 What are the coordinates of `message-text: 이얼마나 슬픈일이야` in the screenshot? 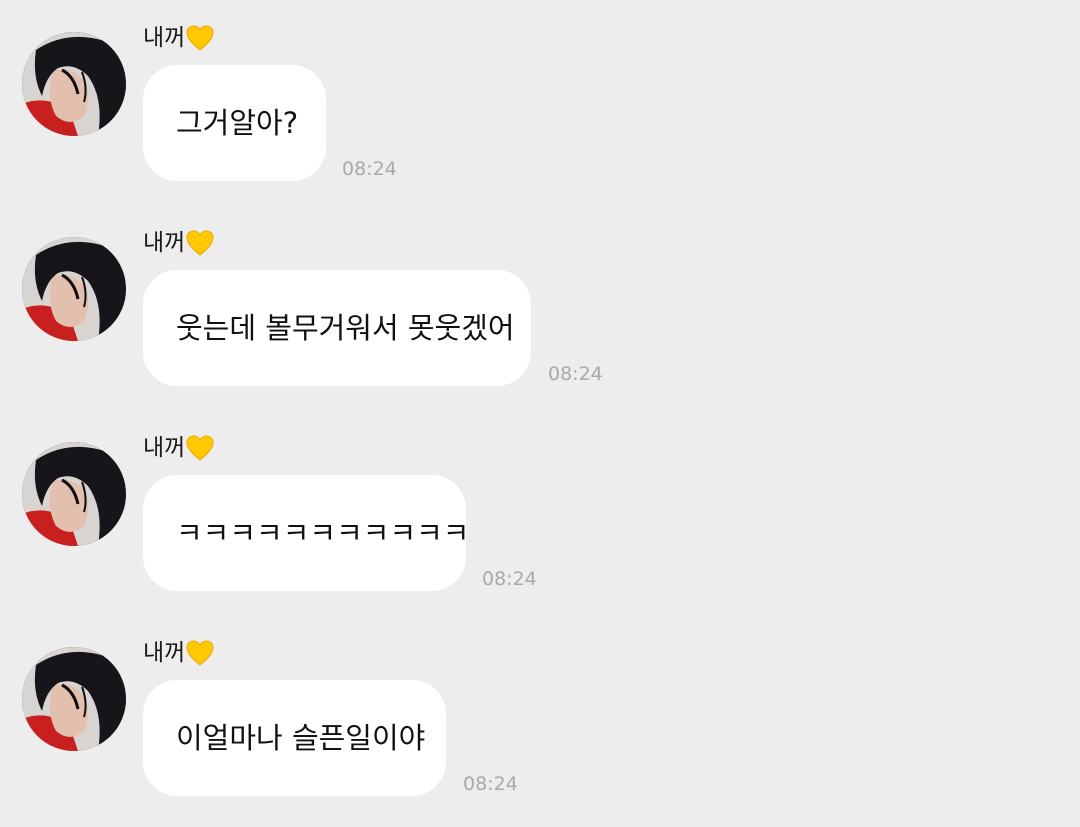 It's located at (301, 738).